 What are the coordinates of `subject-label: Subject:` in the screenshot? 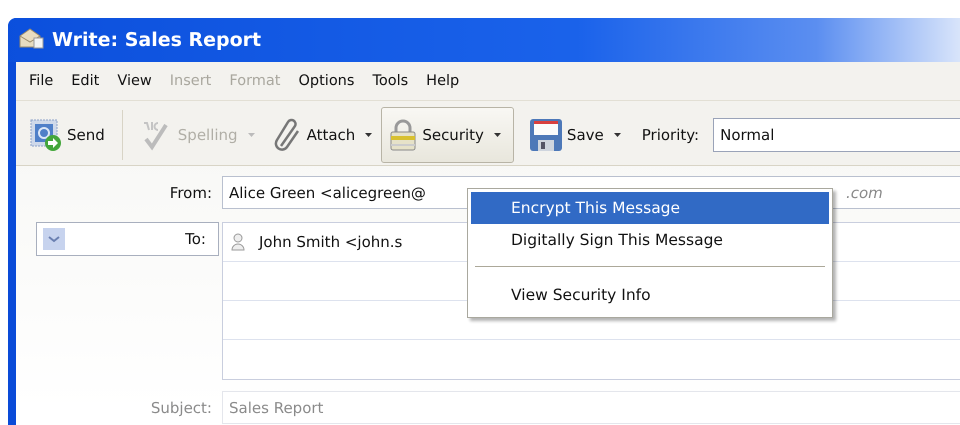 It's located at (181, 407).